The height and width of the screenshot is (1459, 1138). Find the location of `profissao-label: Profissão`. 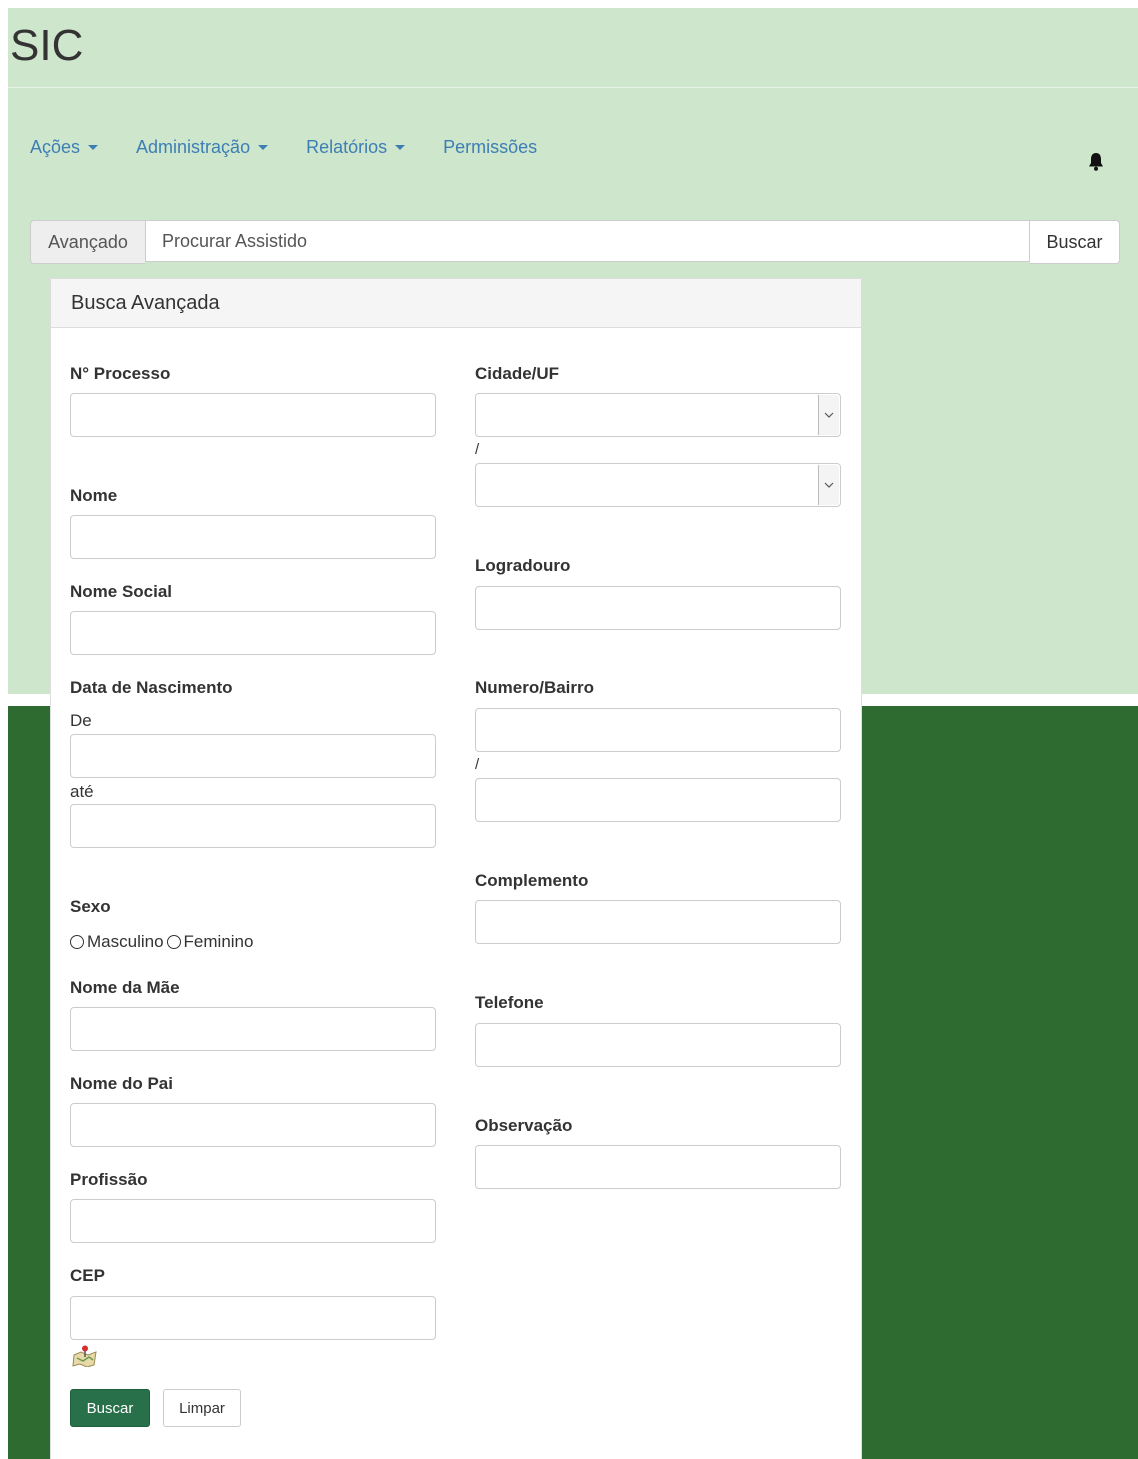

profissao-label: Profissão is located at coordinates (109, 1179).